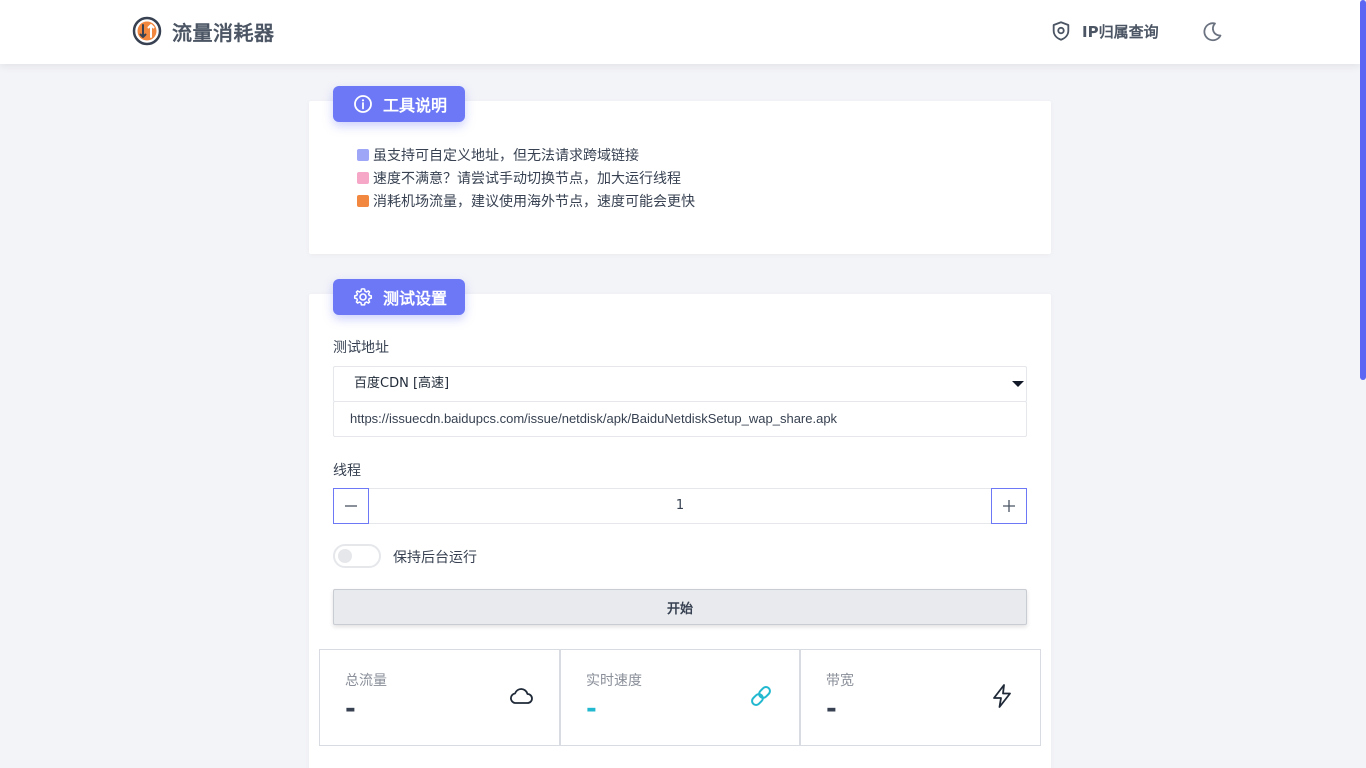  Describe the element at coordinates (1018, 384) in the screenshot. I see `caret-down-icon` at that location.